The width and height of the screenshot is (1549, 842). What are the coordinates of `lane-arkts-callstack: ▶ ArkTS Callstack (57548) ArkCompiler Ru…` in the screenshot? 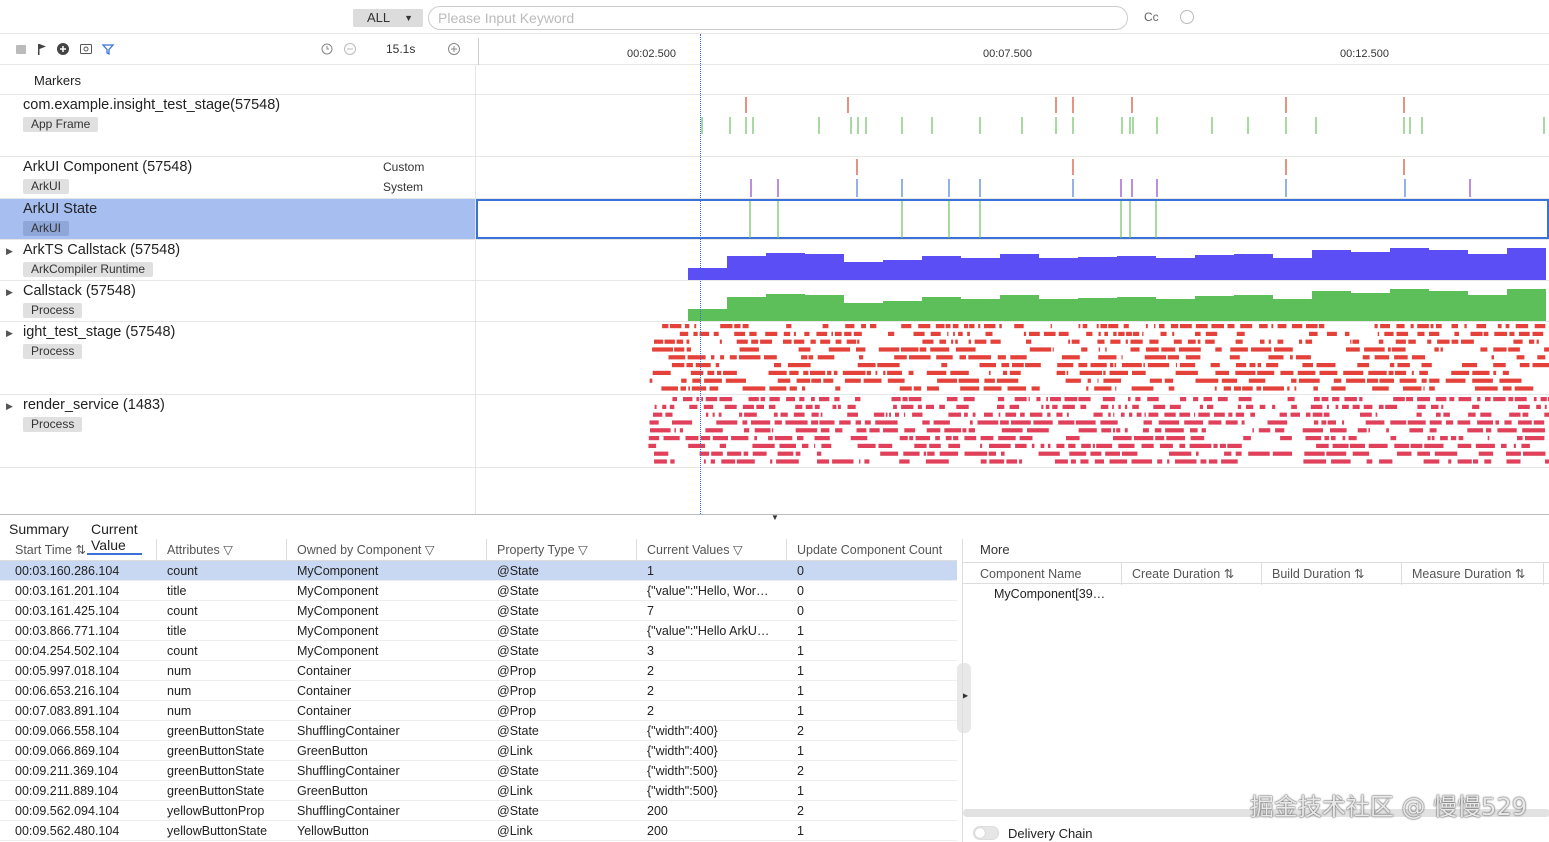 It's located at (774, 260).